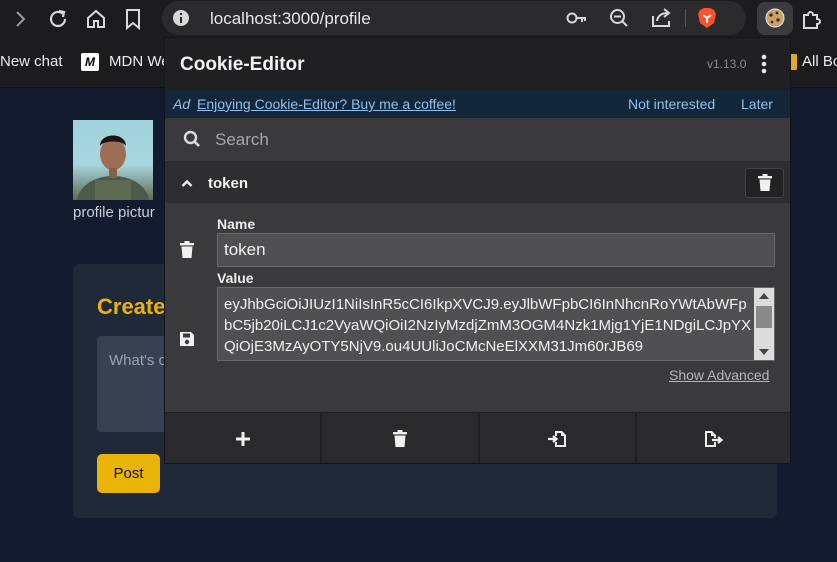 The image size is (837, 562). I want to click on browser-toolbar: localhost:3000/profile, so click(418, 19).